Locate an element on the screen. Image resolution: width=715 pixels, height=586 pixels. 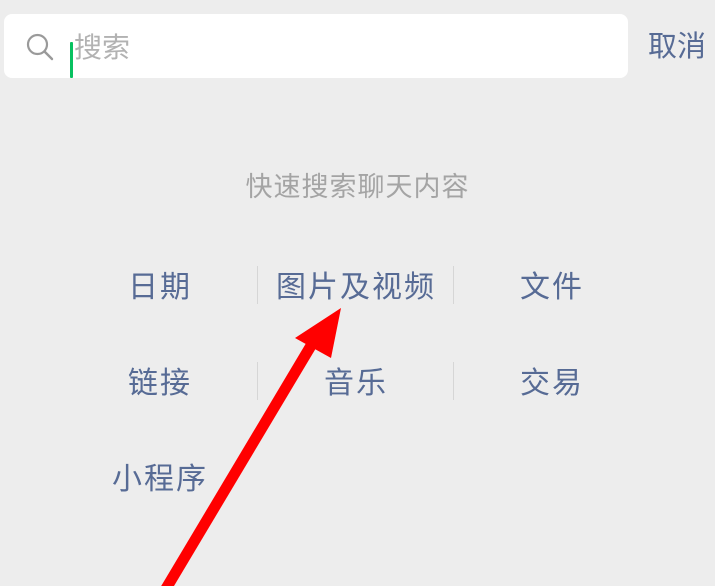
search-input is located at coordinates (344, 47).